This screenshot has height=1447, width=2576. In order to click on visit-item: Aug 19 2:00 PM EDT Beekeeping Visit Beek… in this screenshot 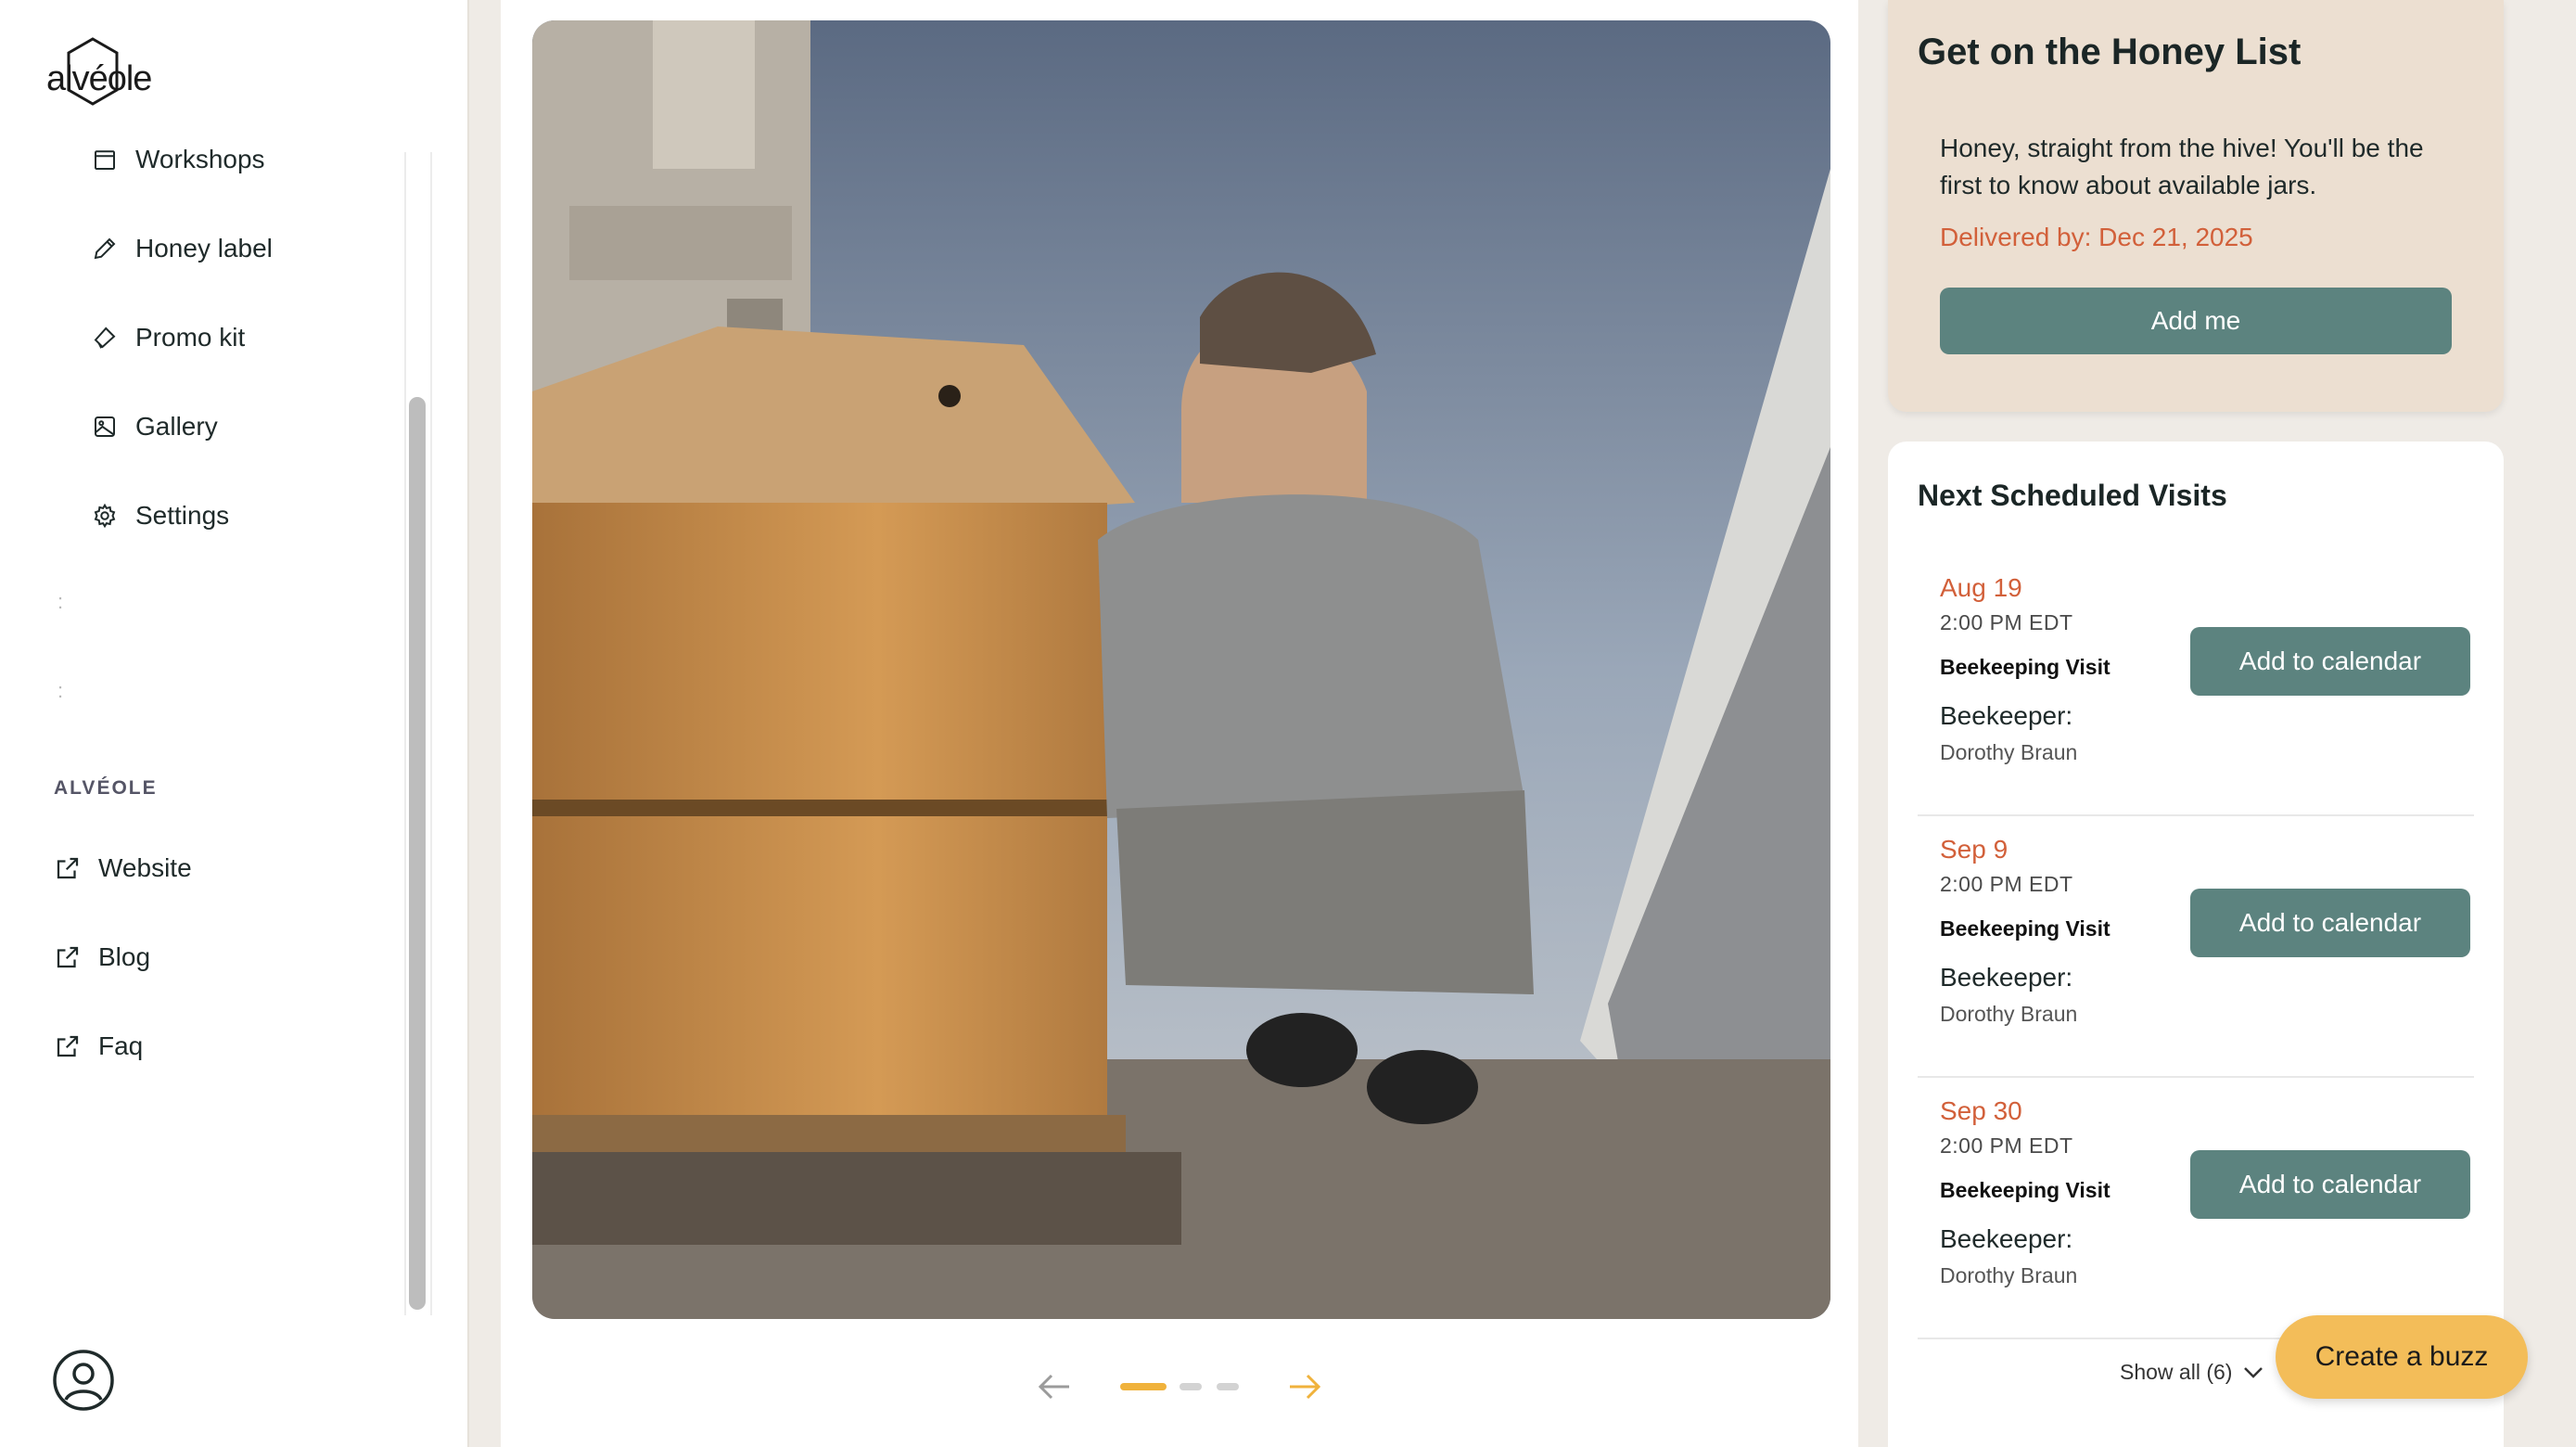, I will do `click(2196, 704)`.